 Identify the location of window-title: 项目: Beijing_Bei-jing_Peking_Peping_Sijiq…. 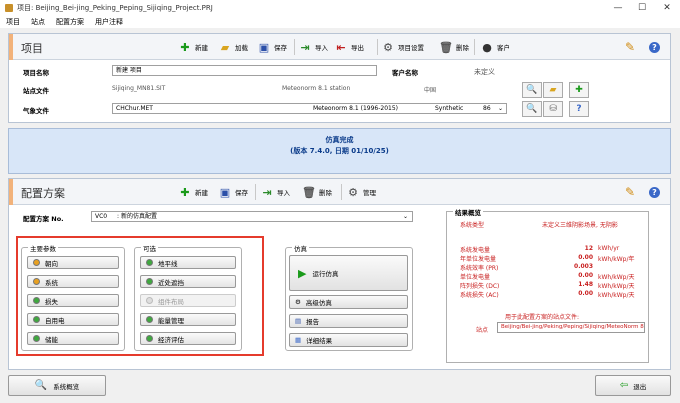
(115, 8).